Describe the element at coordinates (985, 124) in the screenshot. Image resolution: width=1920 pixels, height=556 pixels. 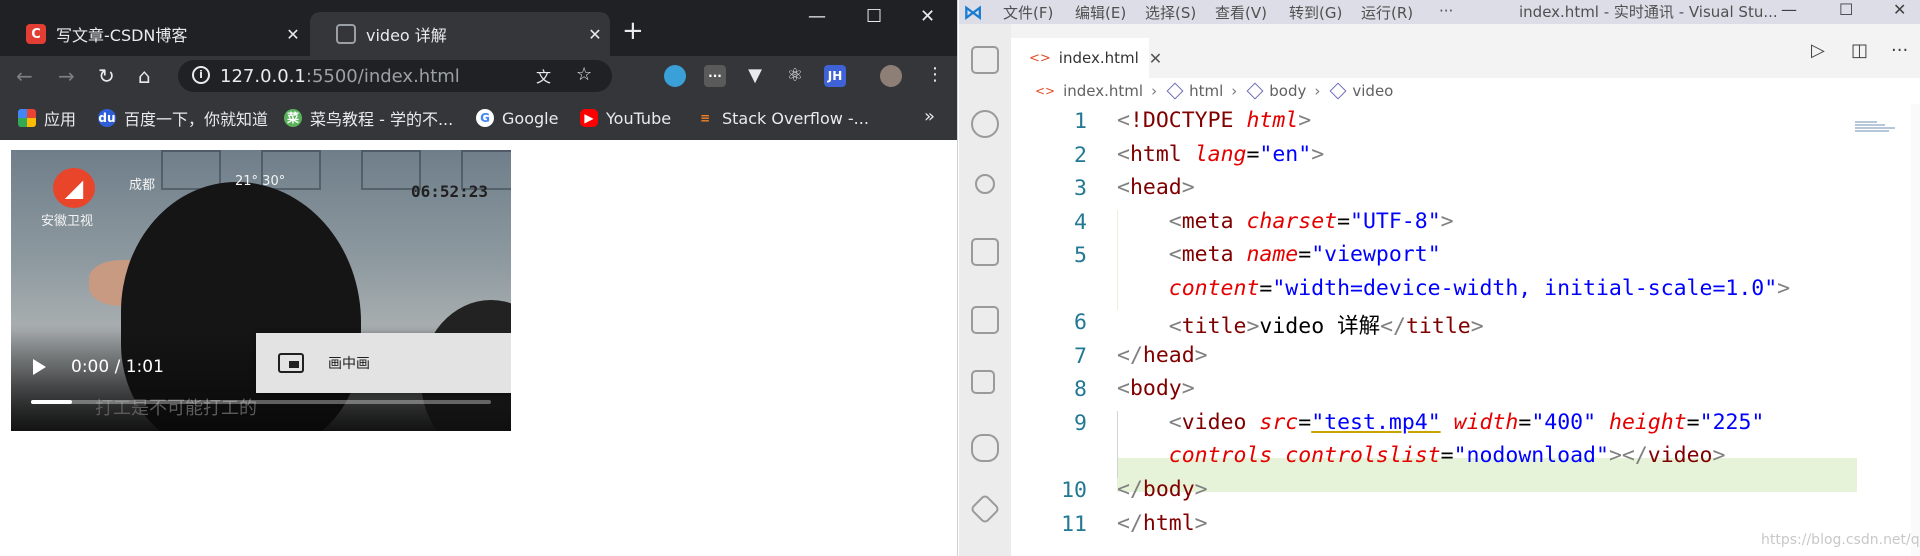
I see `search-icon` at that location.